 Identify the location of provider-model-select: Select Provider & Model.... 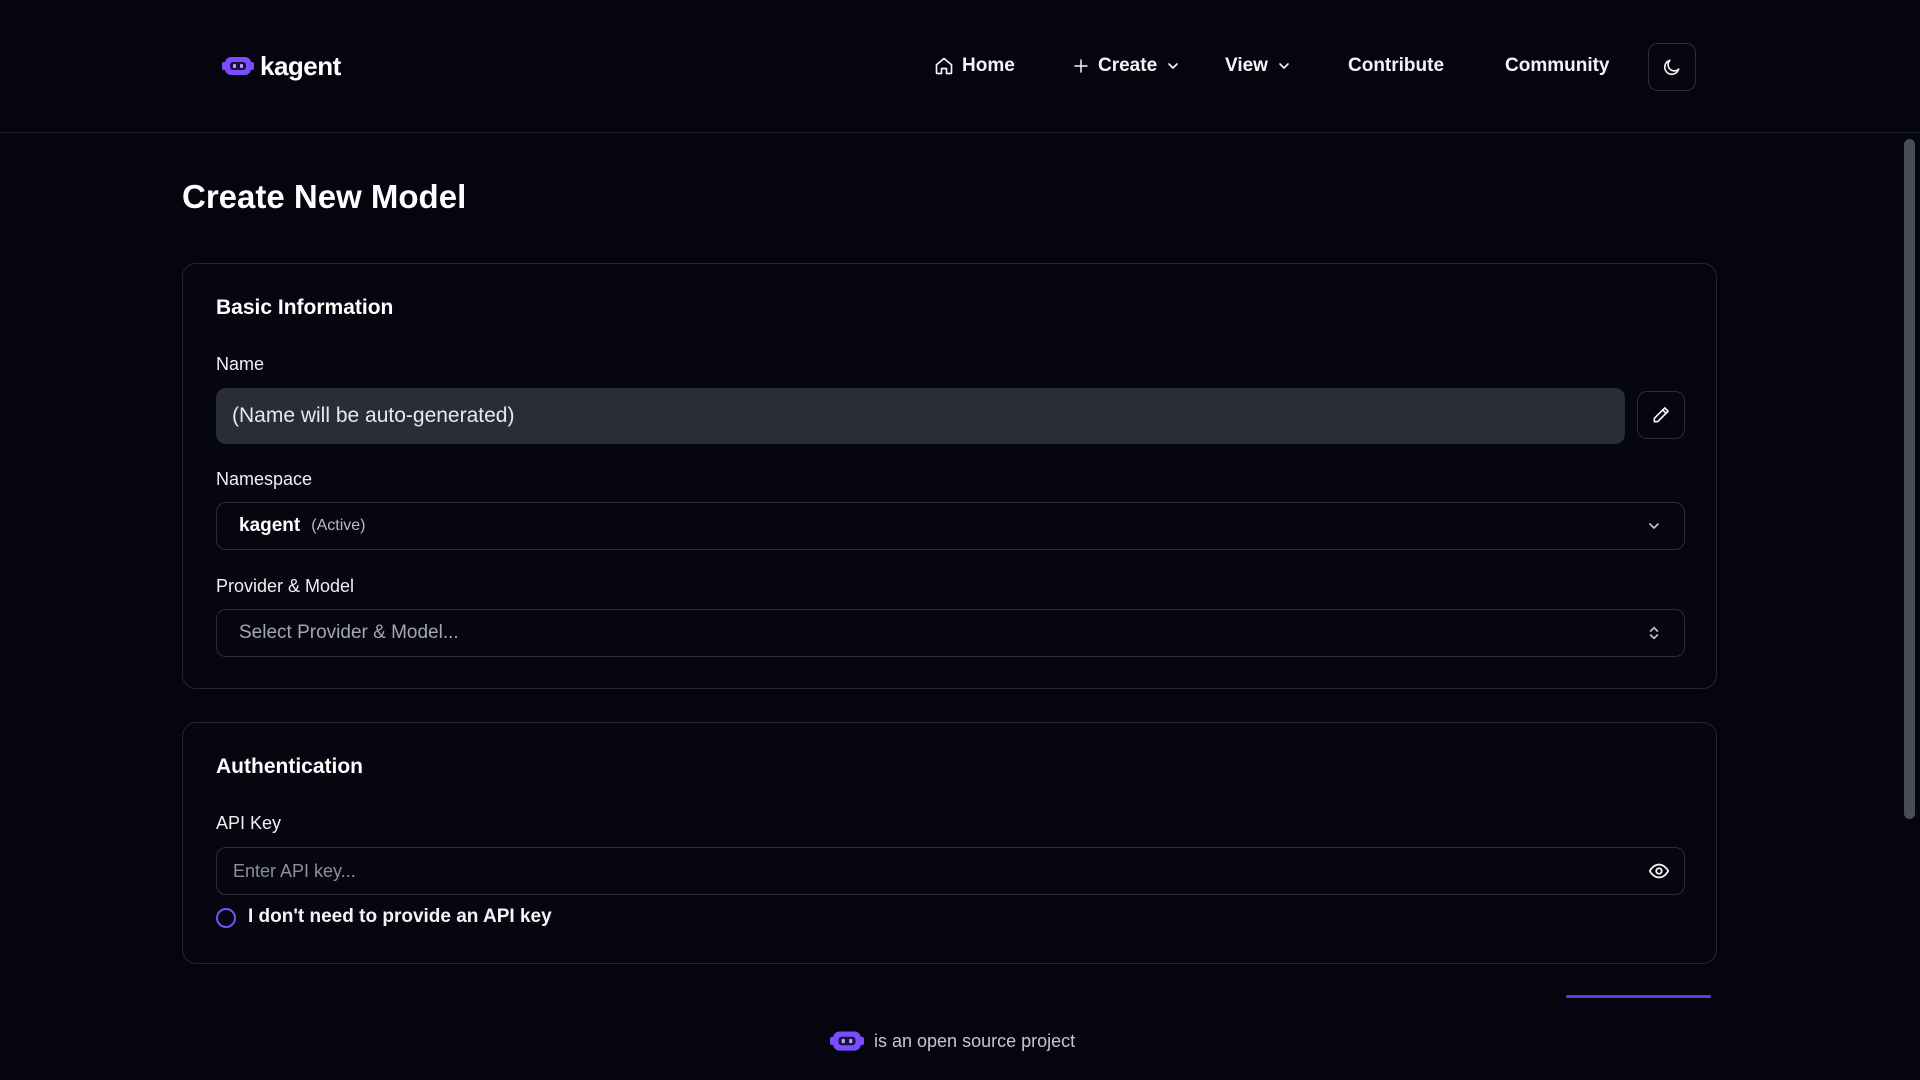
(950, 633).